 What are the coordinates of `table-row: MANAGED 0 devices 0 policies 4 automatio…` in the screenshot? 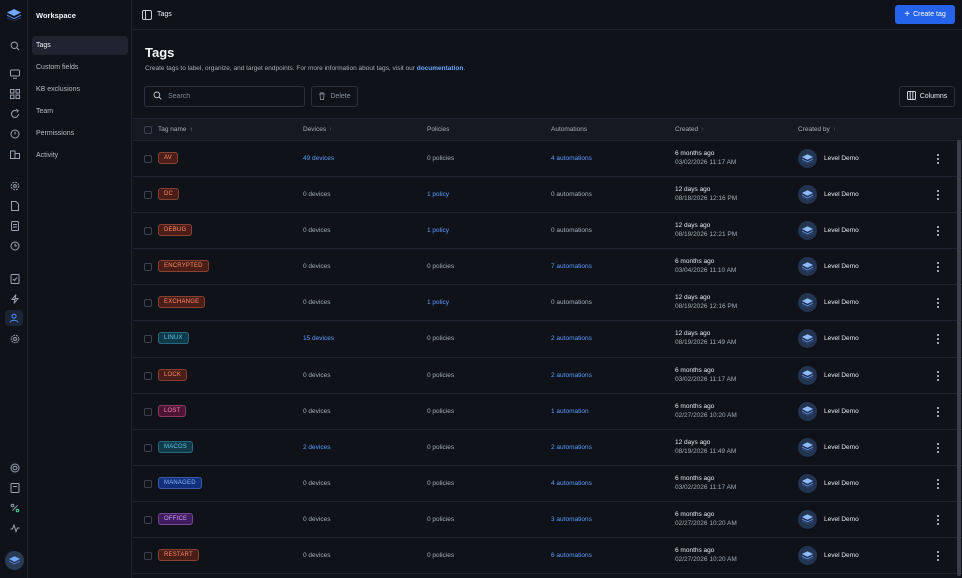 It's located at (547, 484).